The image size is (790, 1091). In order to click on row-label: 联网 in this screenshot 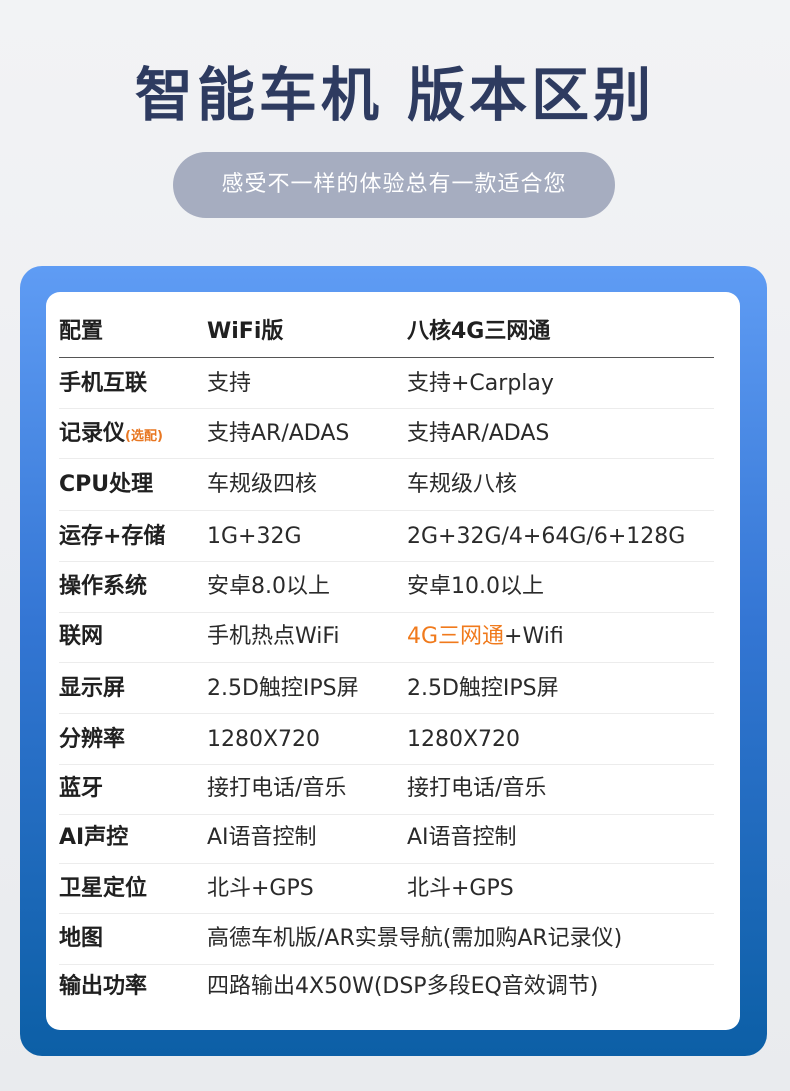, I will do `click(81, 636)`.